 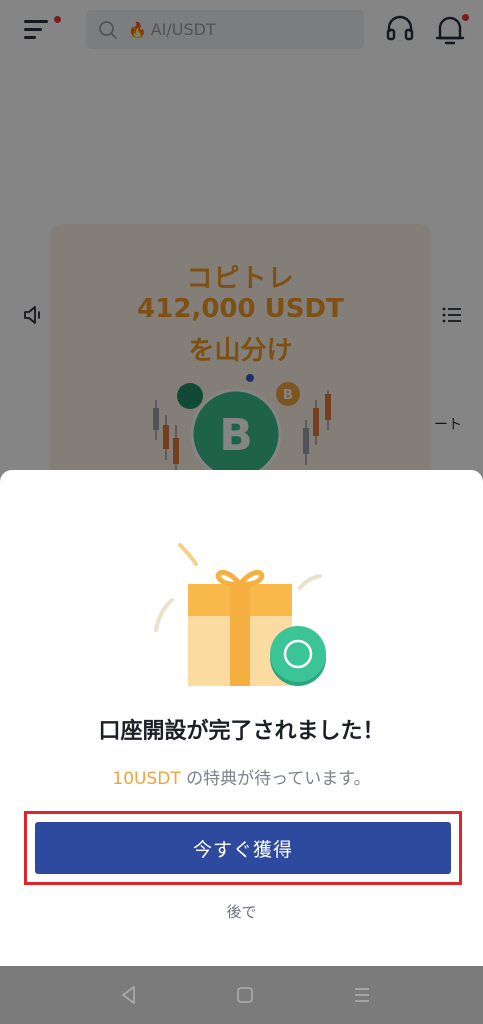 I want to click on system-nav-bar, so click(x=241, y=995).